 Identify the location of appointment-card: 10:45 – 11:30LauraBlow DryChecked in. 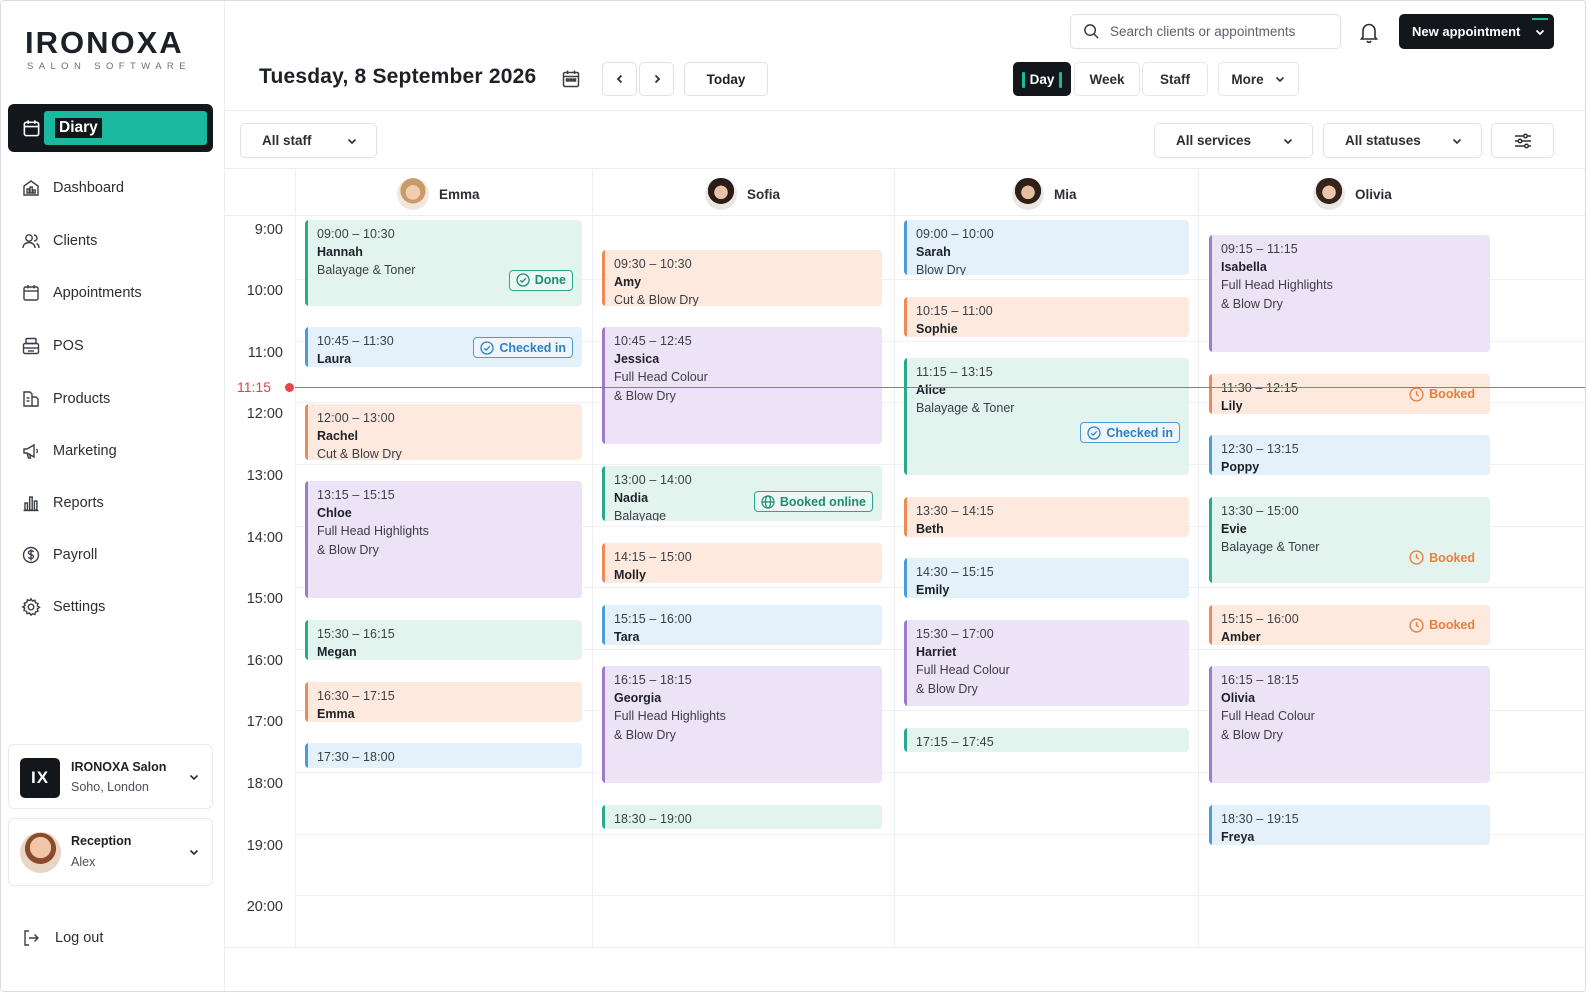
(443, 347).